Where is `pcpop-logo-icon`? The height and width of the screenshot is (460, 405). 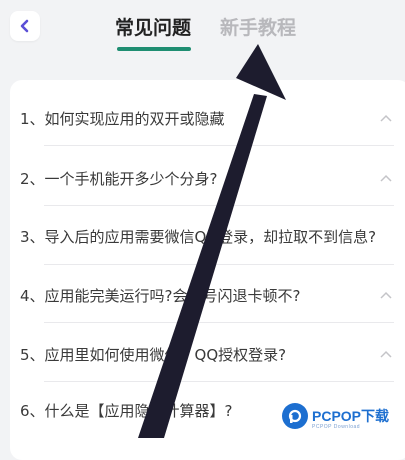
pcpop-logo-icon is located at coordinates (295, 416).